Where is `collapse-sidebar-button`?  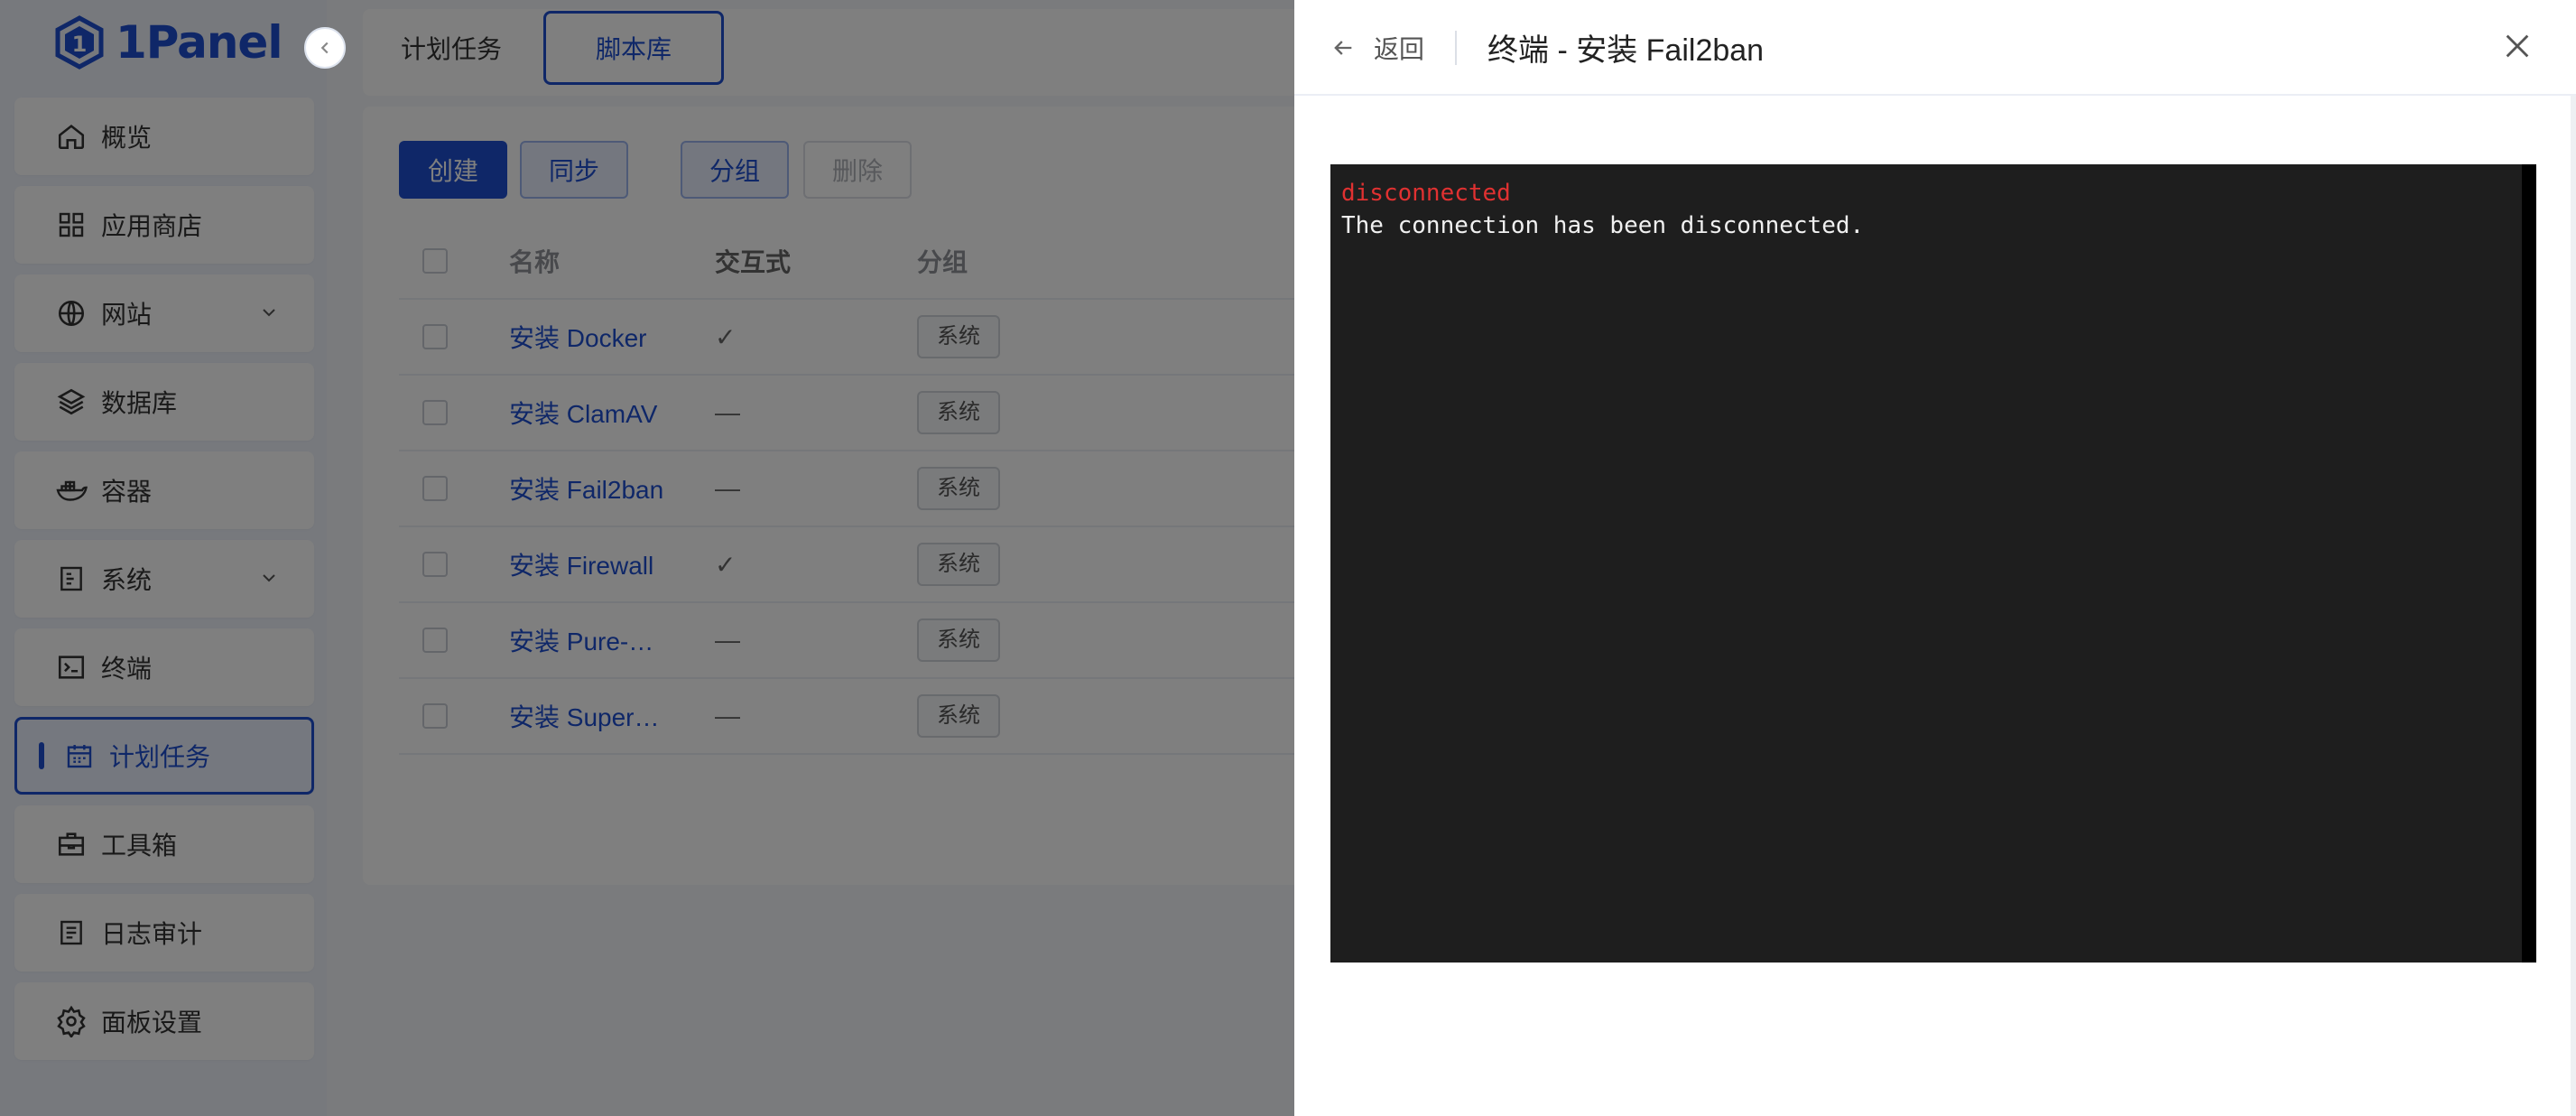 collapse-sidebar-button is located at coordinates (325, 48).